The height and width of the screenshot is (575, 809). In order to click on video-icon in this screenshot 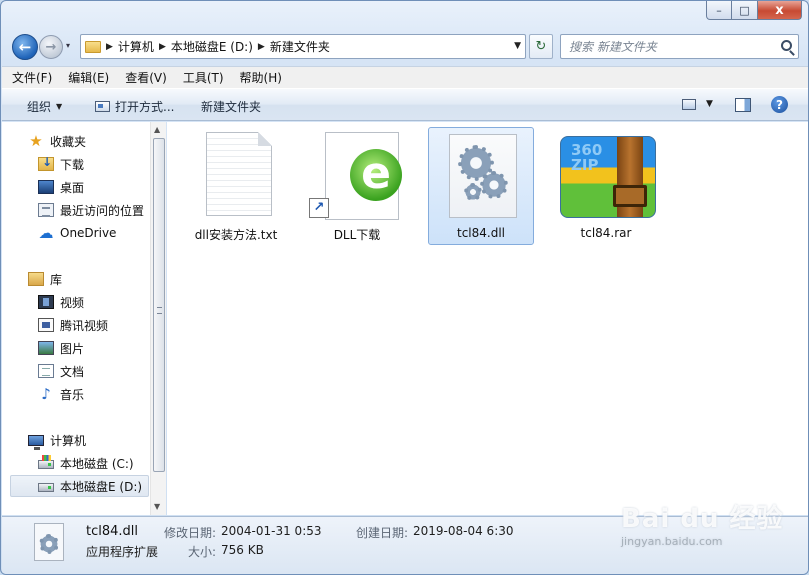, I will do `click(46, 302)`.